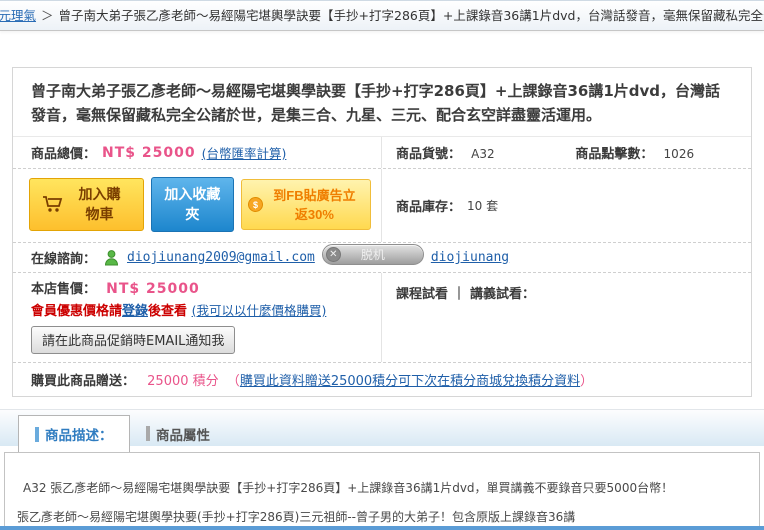 The width and height of the screenshot is (764, 530). What do you see at coordinates (18, 15) in the screenshot?
I see `breadcrumb-category-link: 三元理氣` at bounding box center [18, 15].